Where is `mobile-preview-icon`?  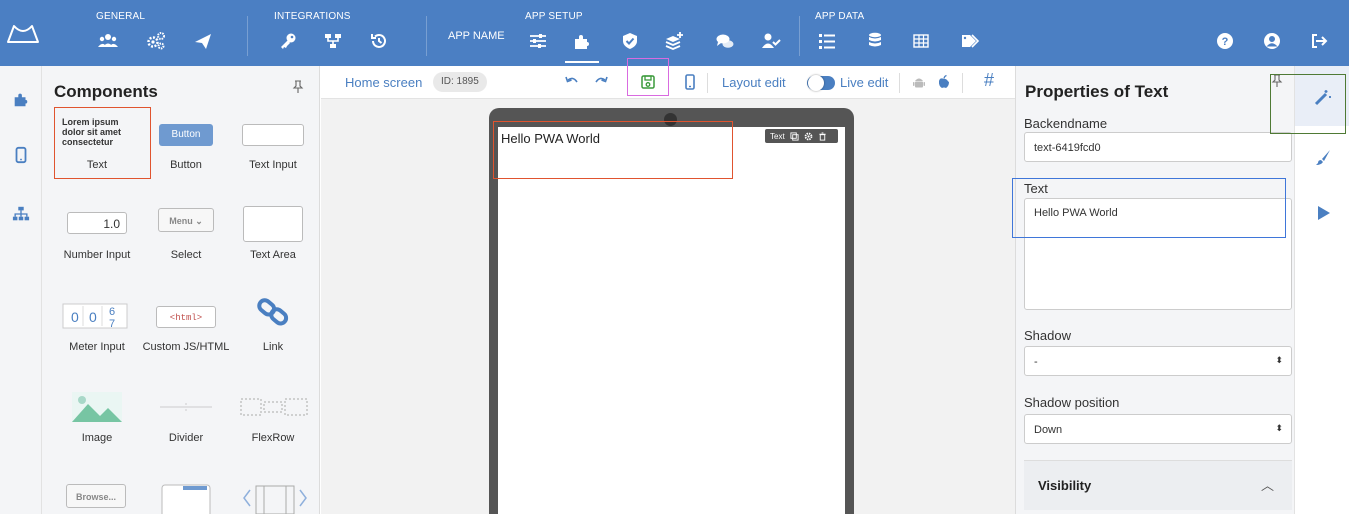 mobile-preview-icon is located at coordinates (690, 82).